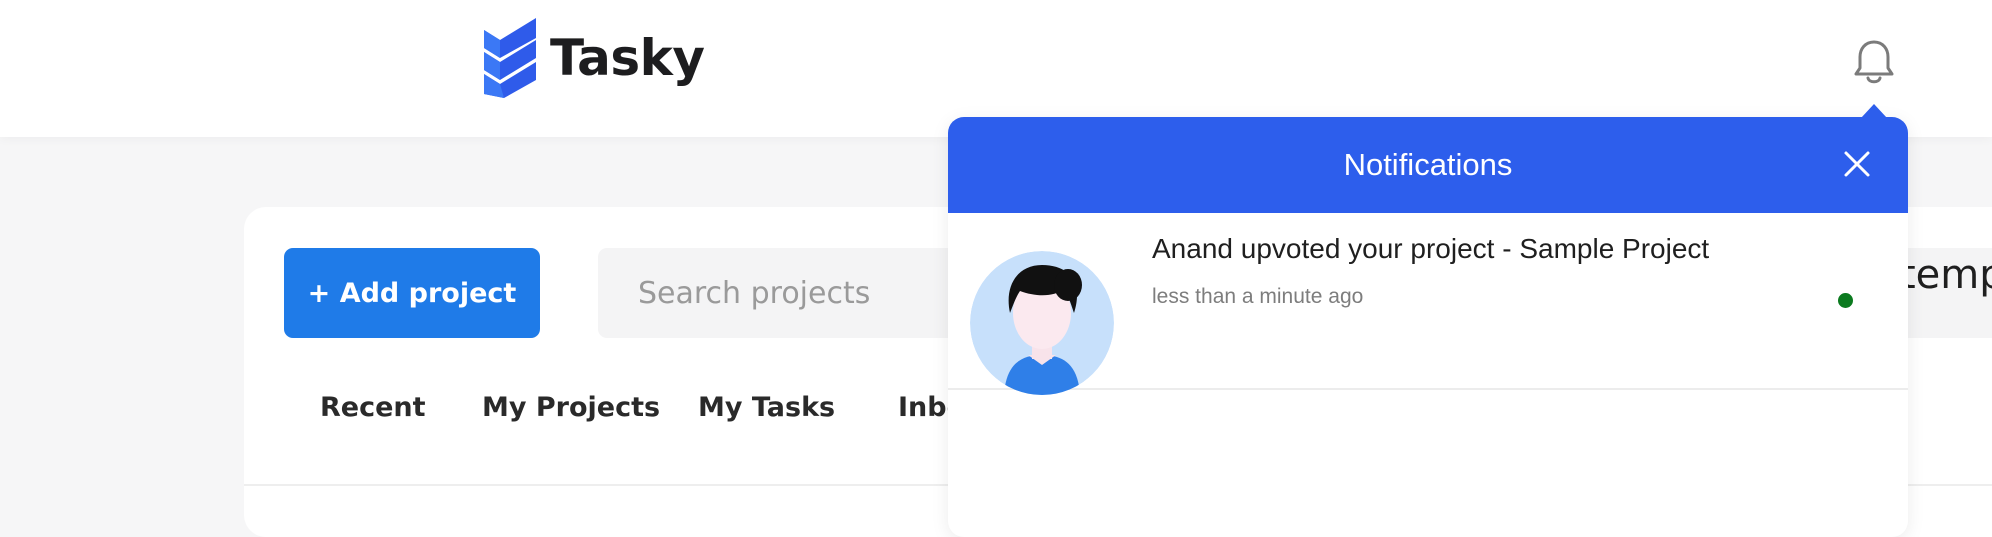  Describe the element at coordinates (510, 58) in the screenshot. I see `tasky-logo-icon` at that location.